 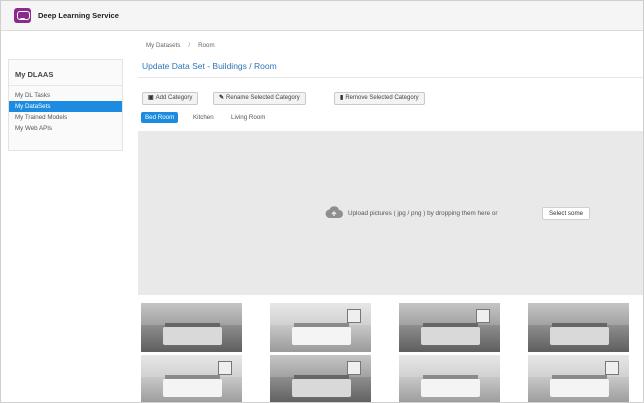 I want to click on sidebar-item-datasets: My DataSets, so click(x=65, y=106).